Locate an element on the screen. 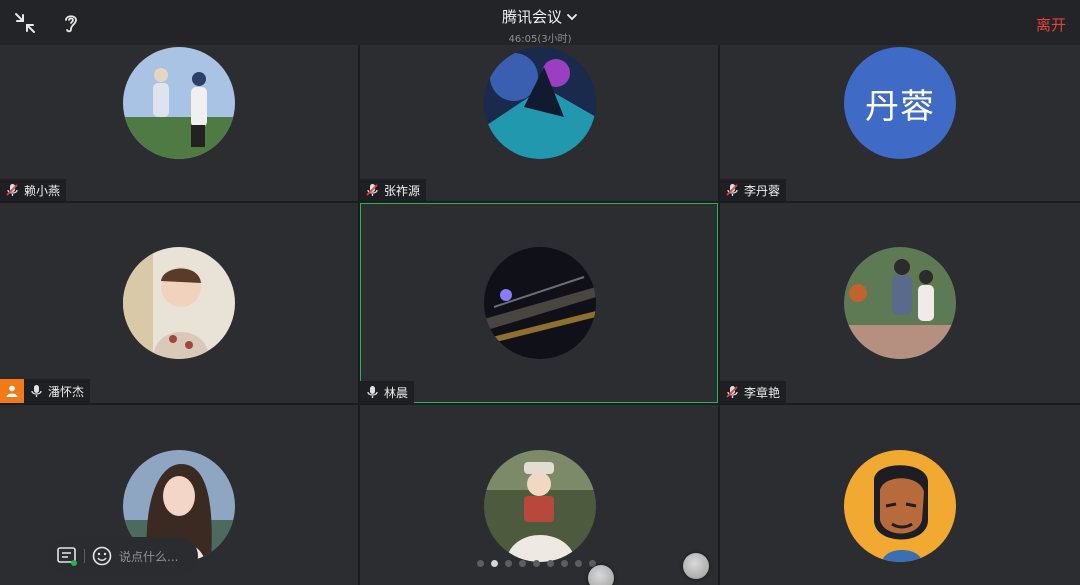 The width and height of the screenshot is (1080, 585). top-bar: 腾讯会议 46:05(3小时) 离开 is located at coordinates (540, 22).